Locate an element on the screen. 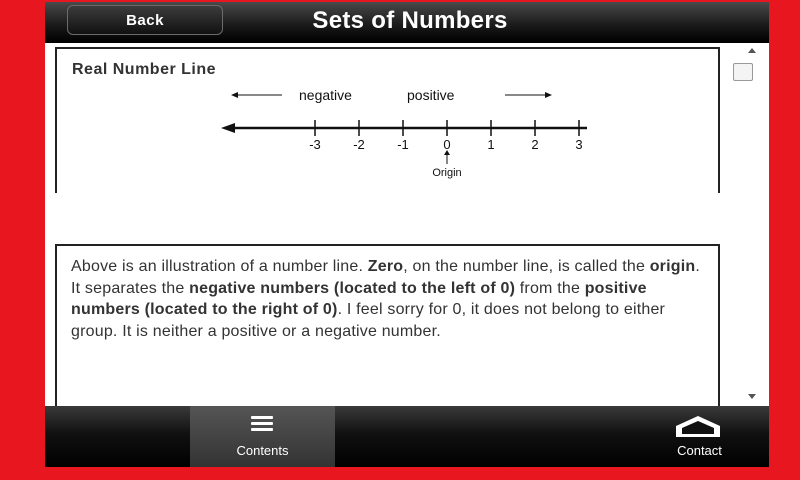 This screenshot has width=800, height=480. header-bar: Back Sets of Numbers is located at coordinates (407, 22).